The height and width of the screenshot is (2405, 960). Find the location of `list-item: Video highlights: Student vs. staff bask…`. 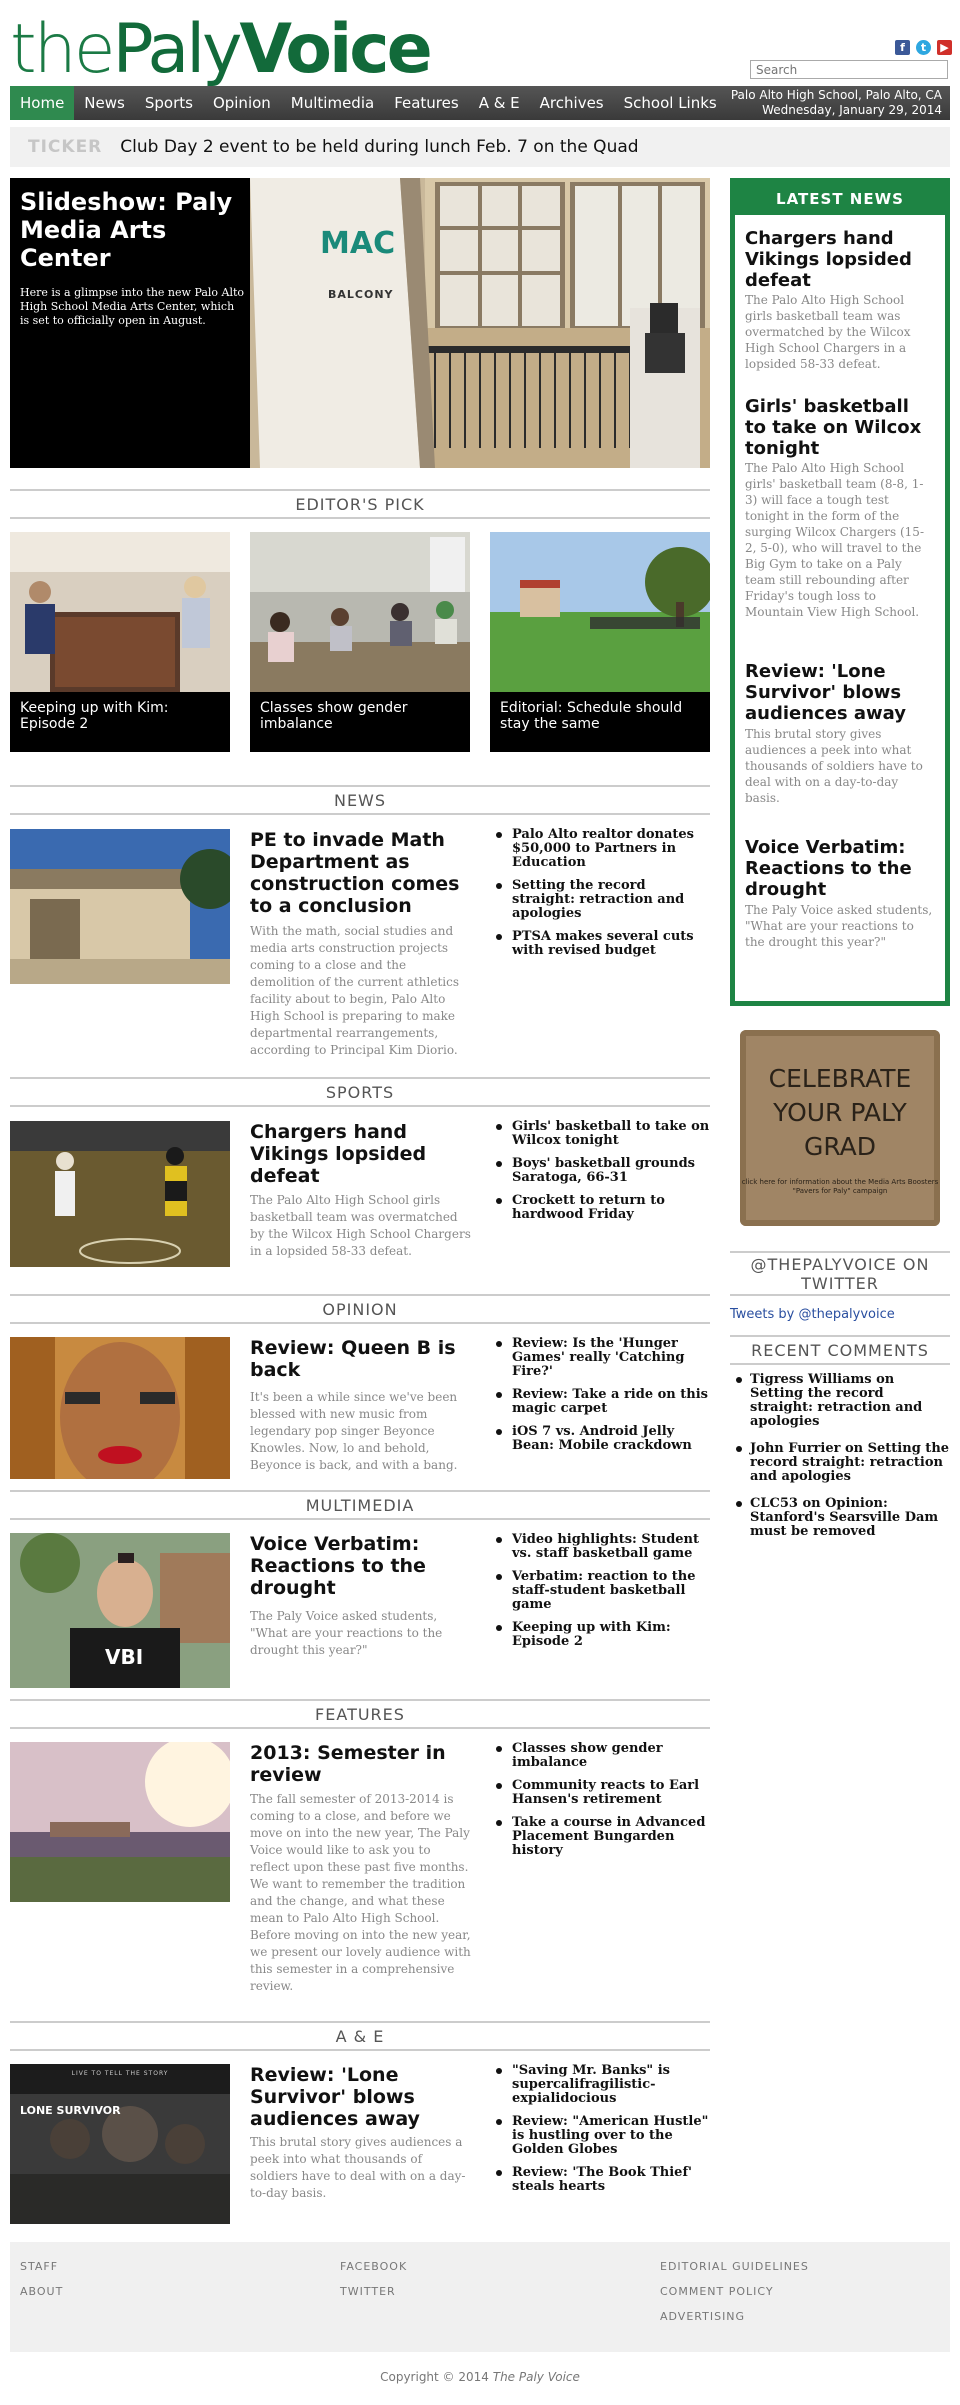

list-item: Video highlights: Student vs. staff bask… is located at coordinates (601, 1547).